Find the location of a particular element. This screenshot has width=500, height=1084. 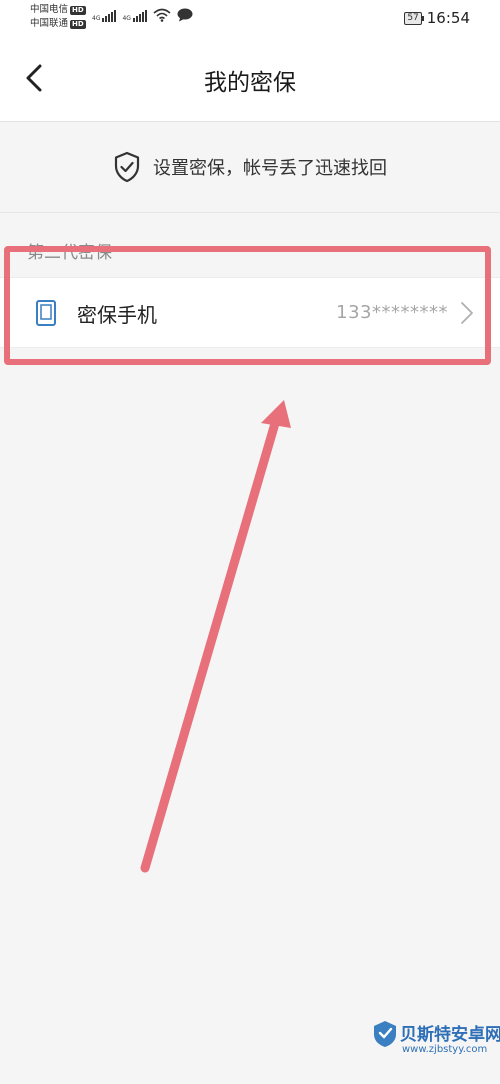

chevron-right-icon is located at coordinates (467, 313).